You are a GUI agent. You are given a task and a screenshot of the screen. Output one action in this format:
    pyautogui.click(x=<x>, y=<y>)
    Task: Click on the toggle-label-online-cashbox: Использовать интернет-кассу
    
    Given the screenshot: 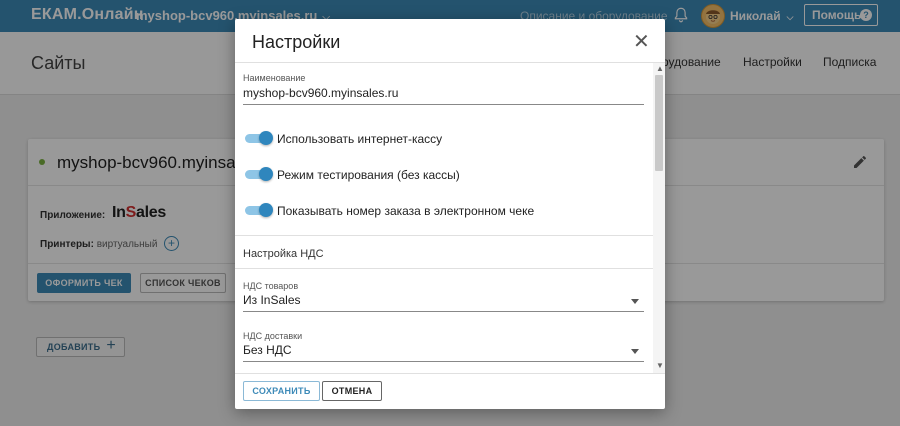 What is the action you would take?
    pyautogui.click(x=360, y=139)
    